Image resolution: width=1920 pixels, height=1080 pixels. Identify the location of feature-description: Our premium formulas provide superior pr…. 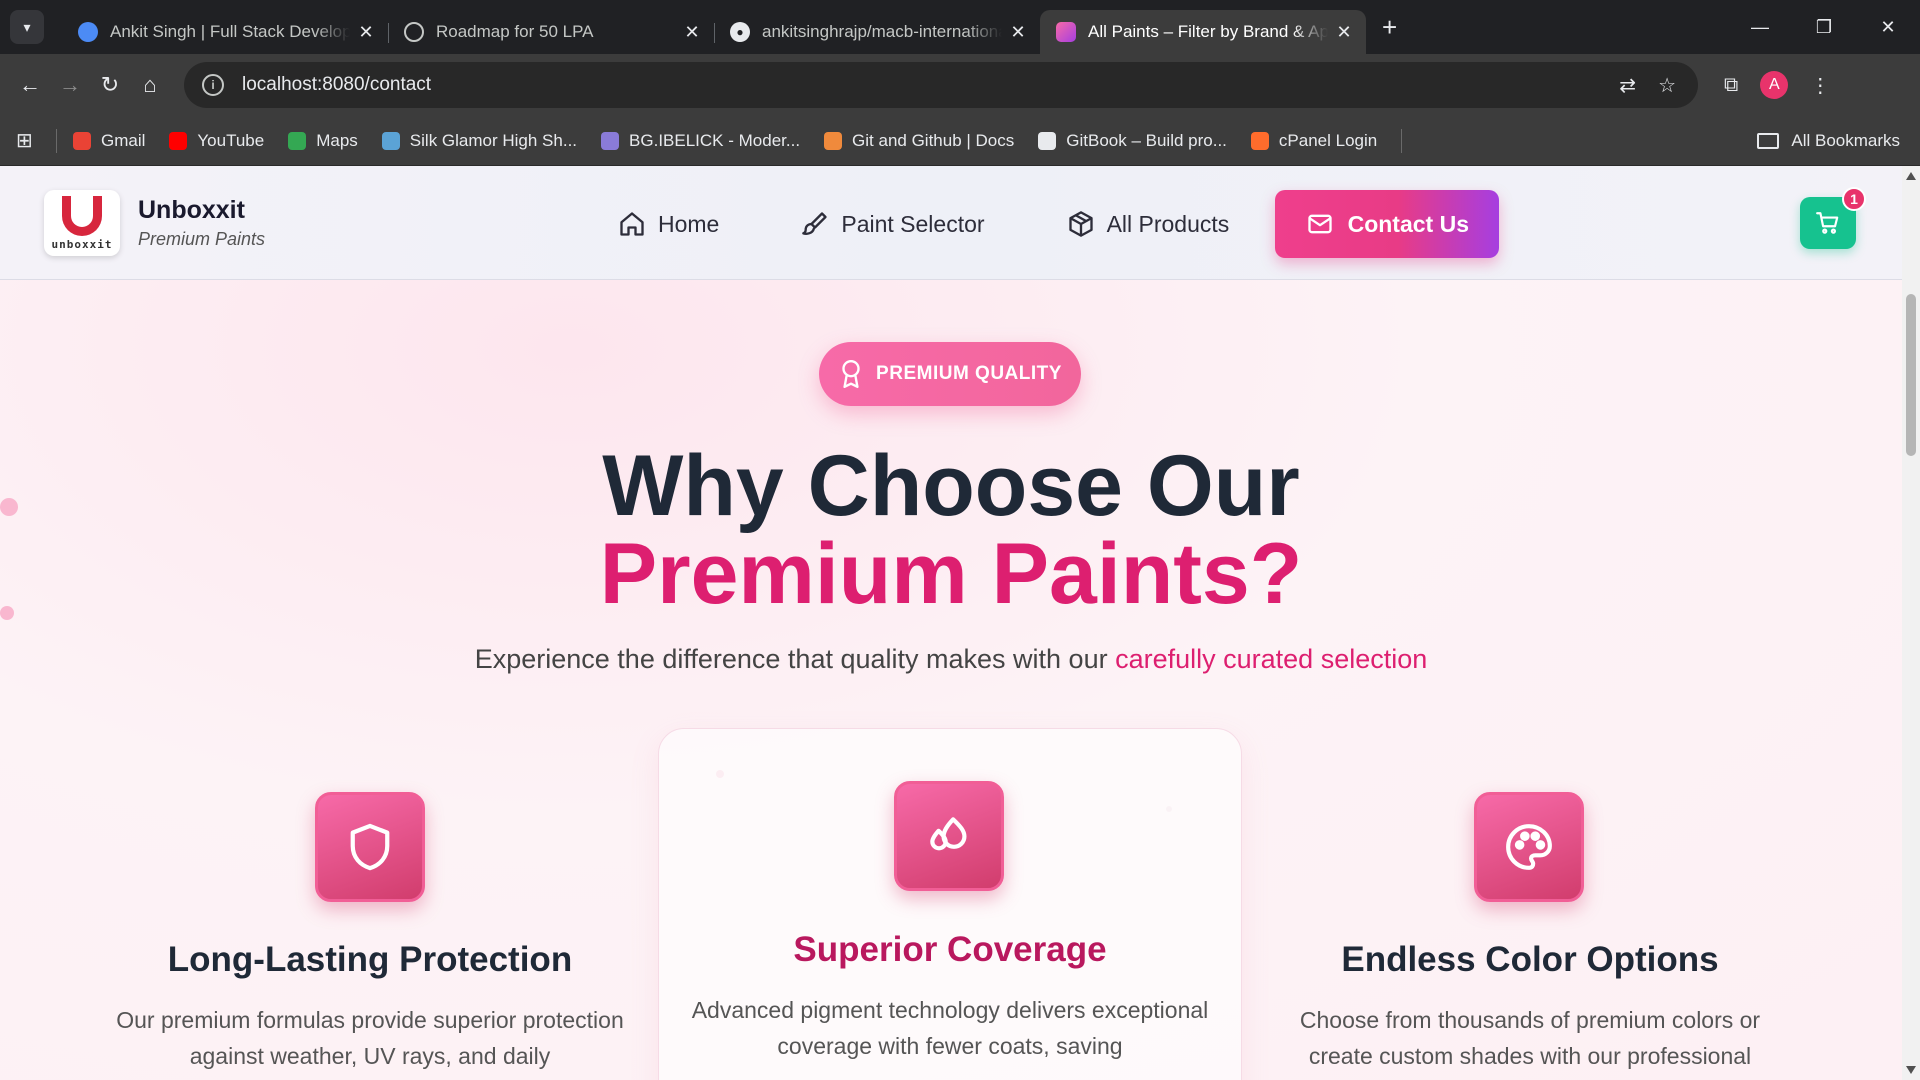
(370, 1038).